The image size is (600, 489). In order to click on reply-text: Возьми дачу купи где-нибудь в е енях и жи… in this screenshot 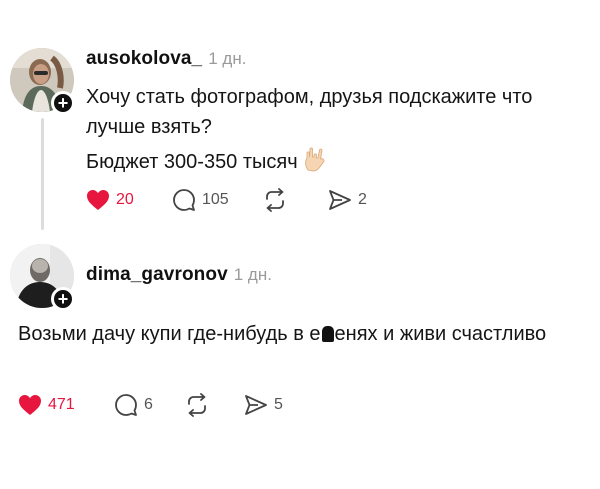, I will do `click(298, 334)`.